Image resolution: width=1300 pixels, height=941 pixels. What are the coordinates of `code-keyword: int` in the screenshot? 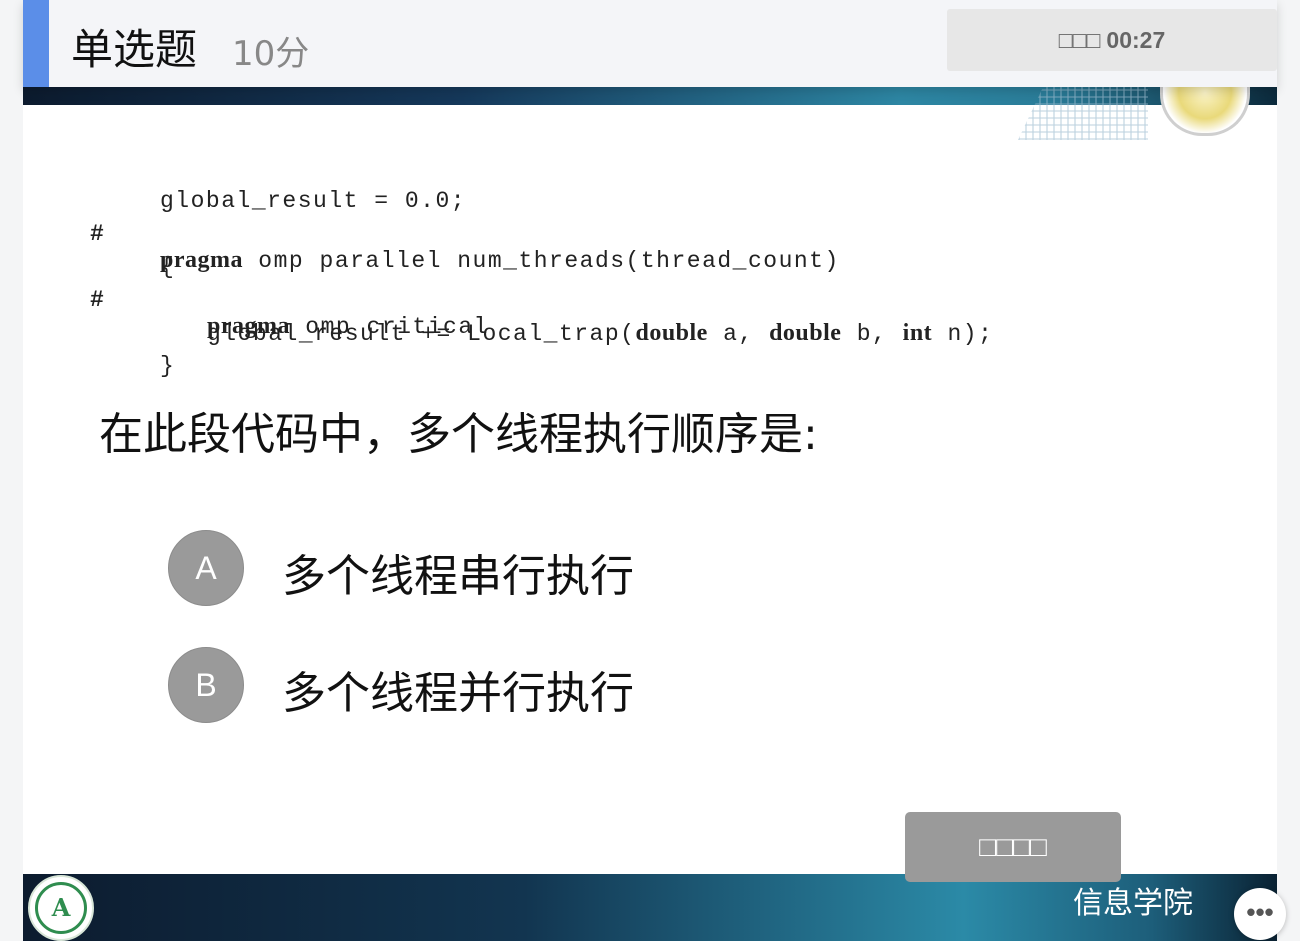 It's located at (917, 333).